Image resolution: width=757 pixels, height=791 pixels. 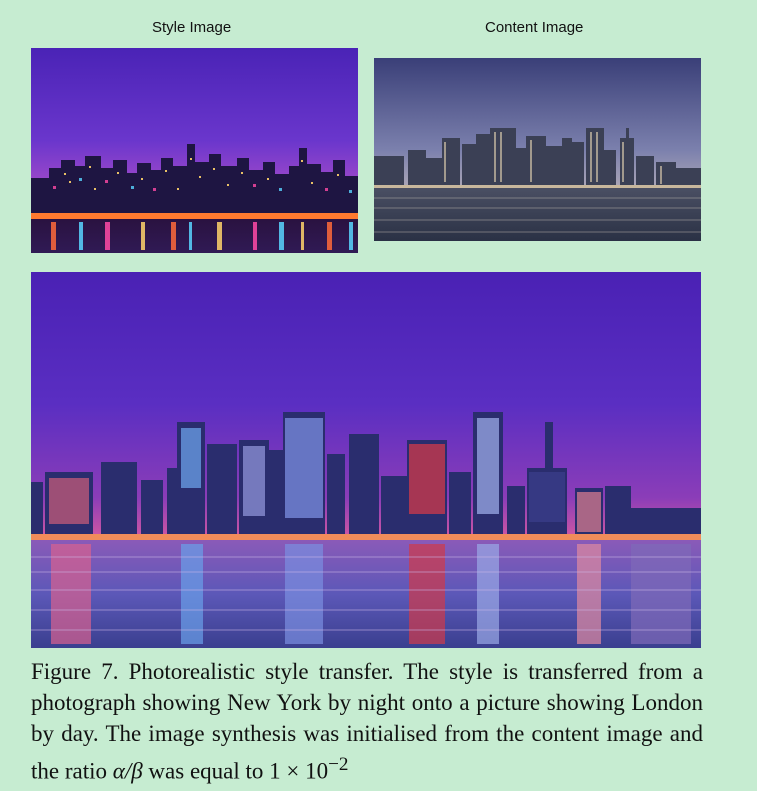 I want to click on style-image-label: Style Image, so click(x=192, y=27).